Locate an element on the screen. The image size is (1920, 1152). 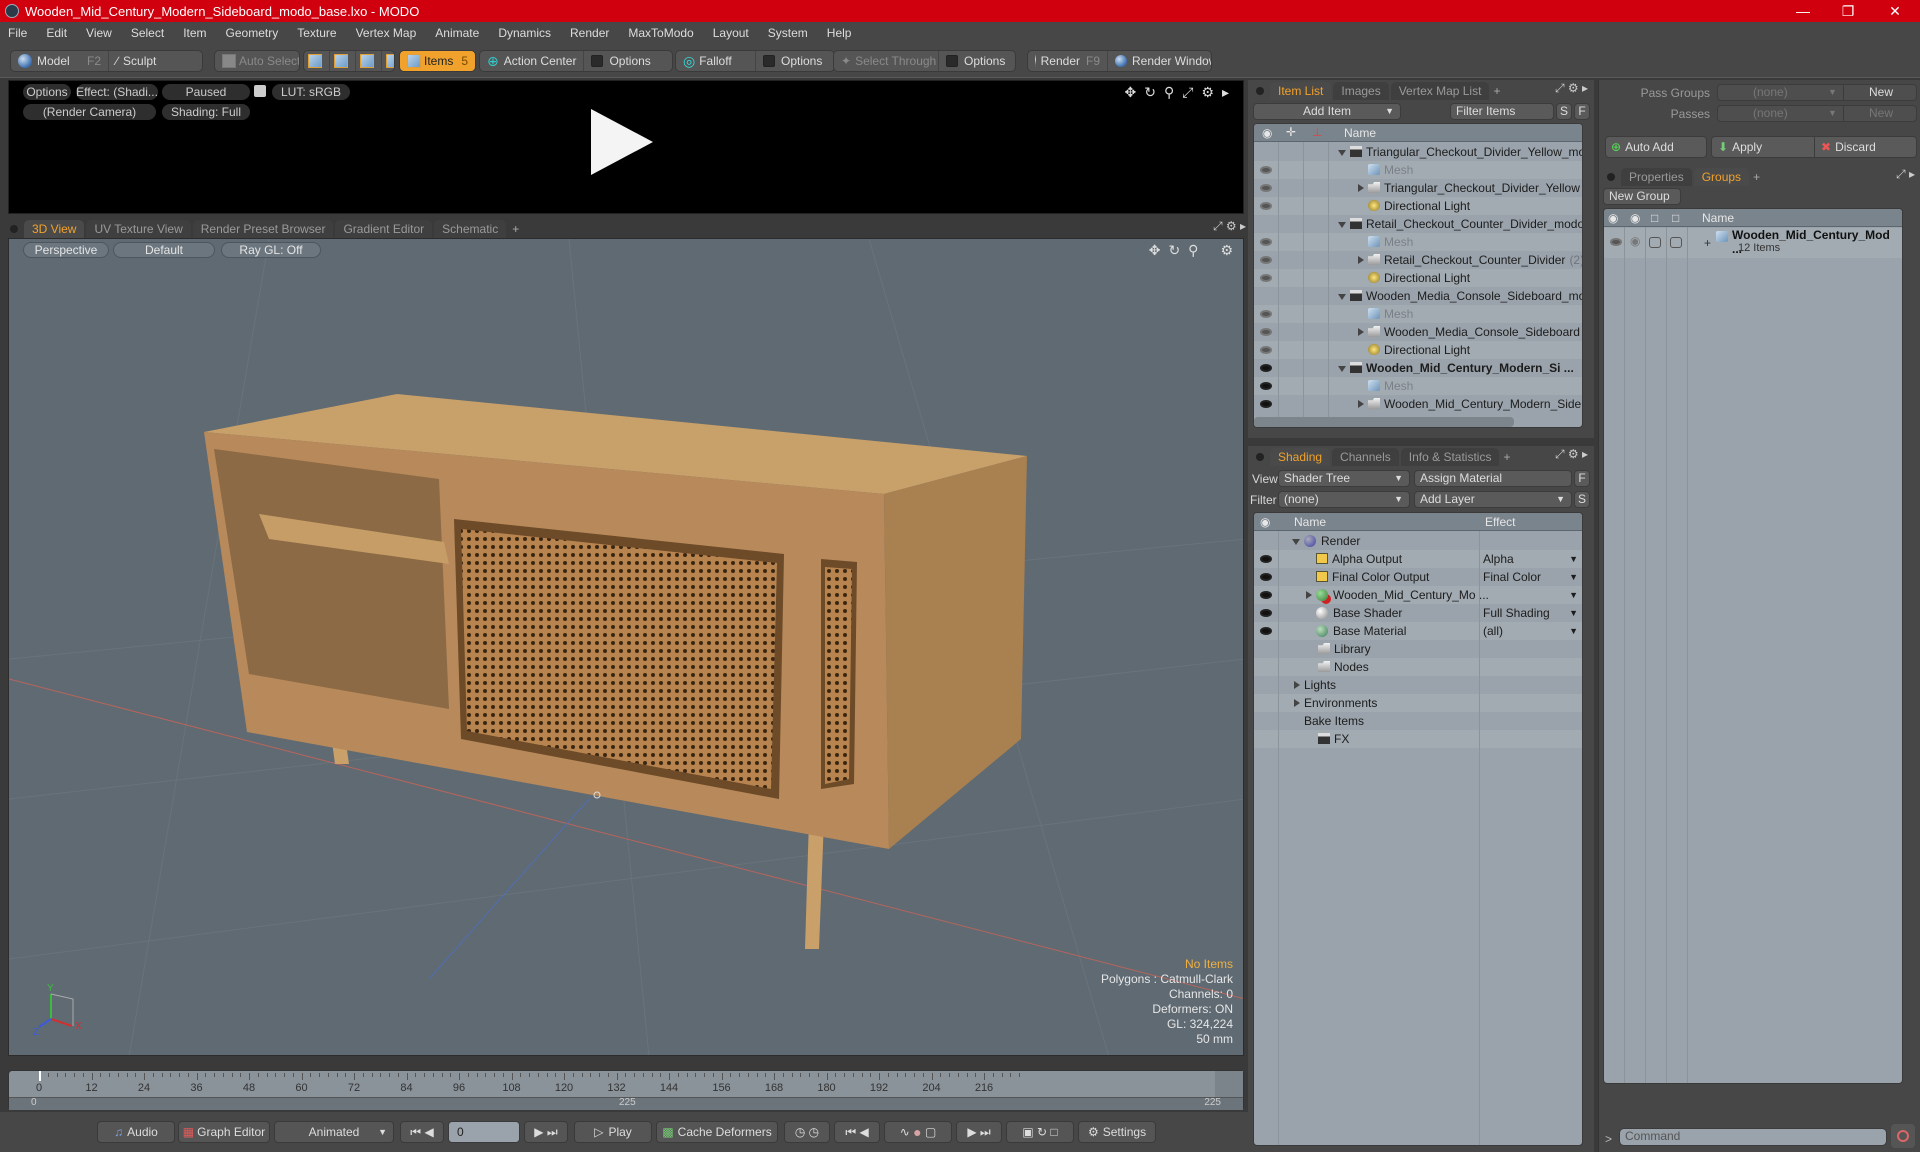
shader-tree-row: Base Shader Full Shading ▼ is located at coordinates (1418, 613).